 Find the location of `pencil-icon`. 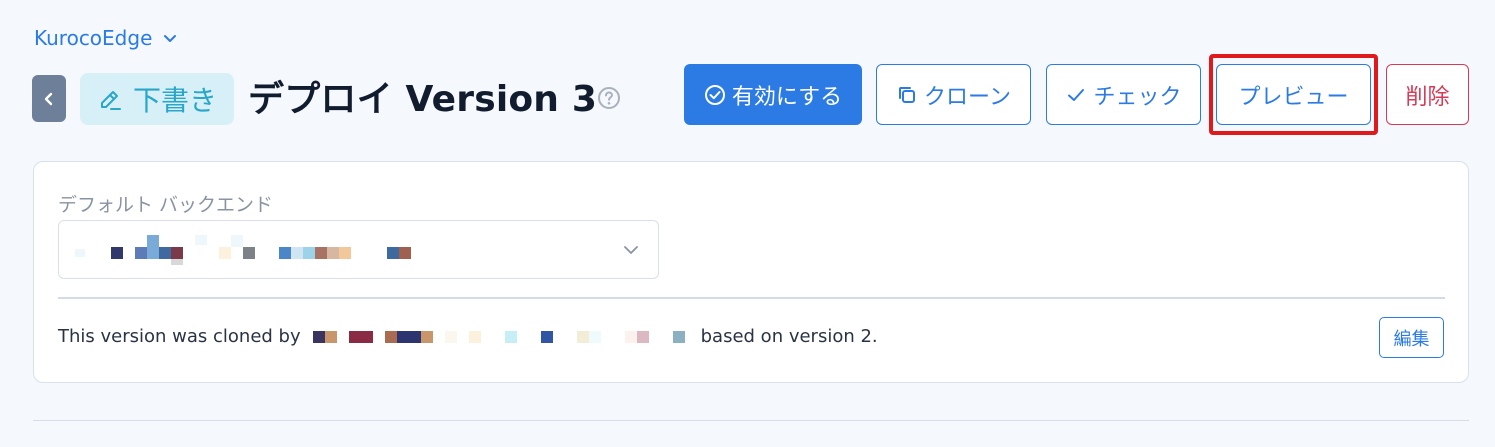

pencil-icon is located at coordinates (110, 100).